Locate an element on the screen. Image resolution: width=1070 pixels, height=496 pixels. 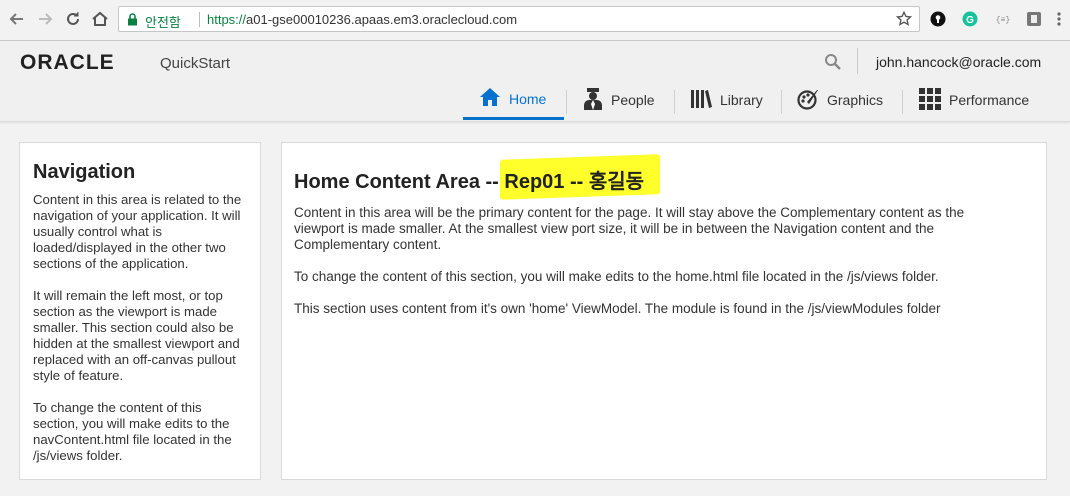
svg-text: G is located at coordinates (970, 20).